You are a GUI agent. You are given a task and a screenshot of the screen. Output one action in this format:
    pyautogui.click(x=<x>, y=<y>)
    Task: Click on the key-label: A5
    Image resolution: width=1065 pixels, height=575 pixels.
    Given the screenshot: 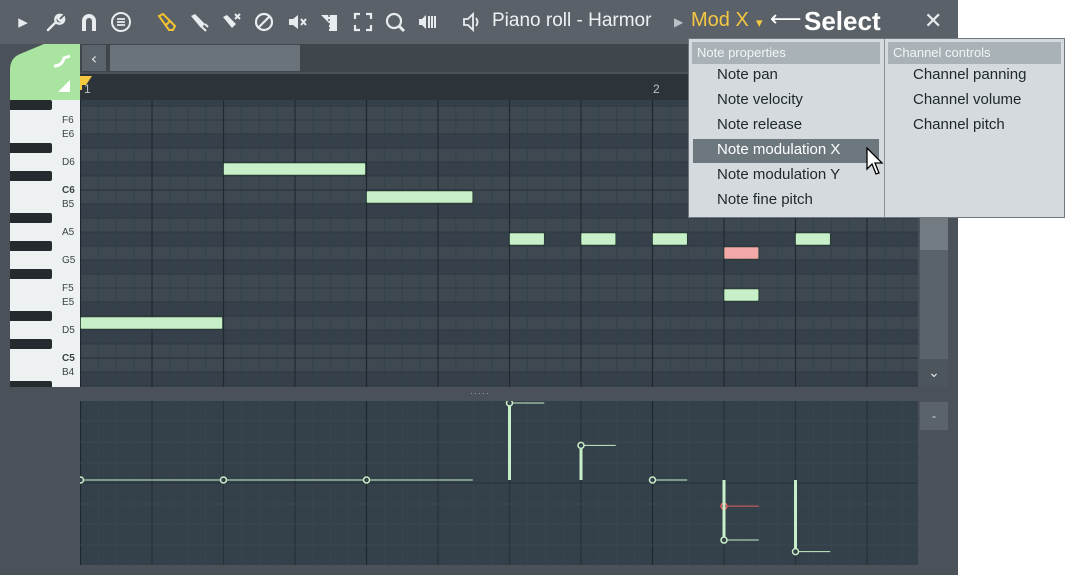 What is the action you would take?
    pyautogui.click(x=68, y=232)
    